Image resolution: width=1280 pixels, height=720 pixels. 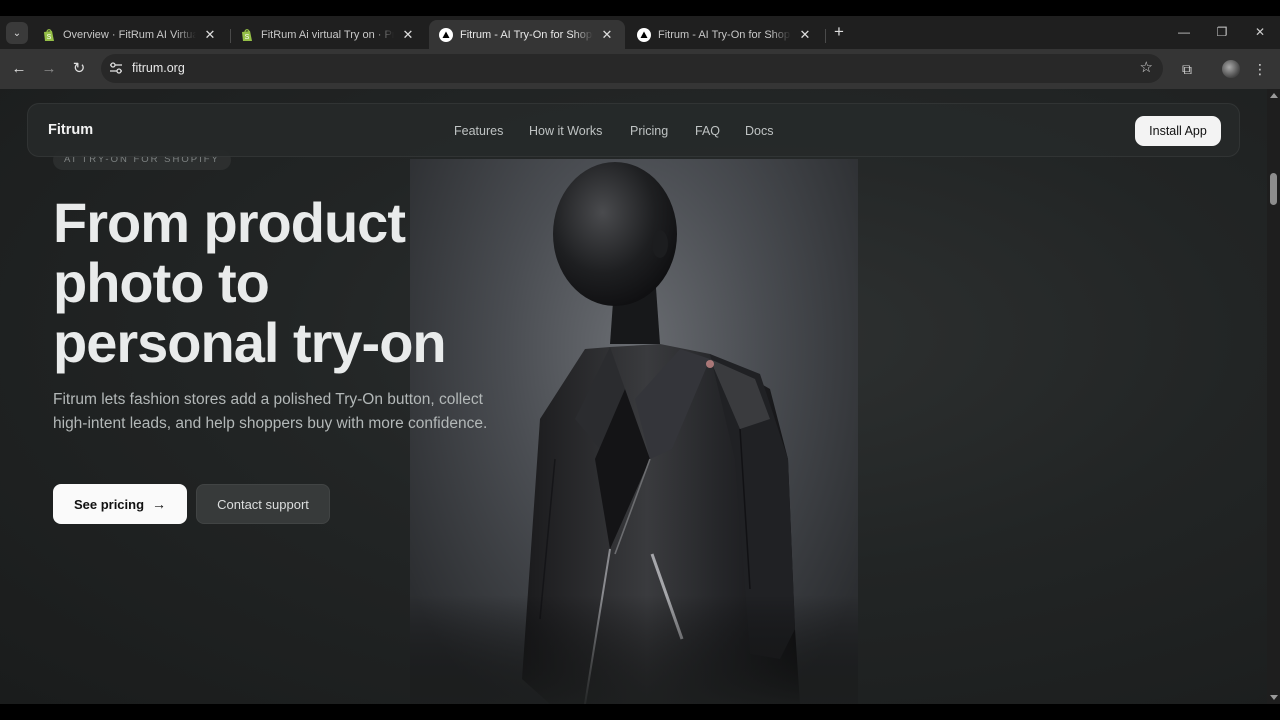 I want to click on see-pricing-label: See pricing, so click(x=109, y=504).